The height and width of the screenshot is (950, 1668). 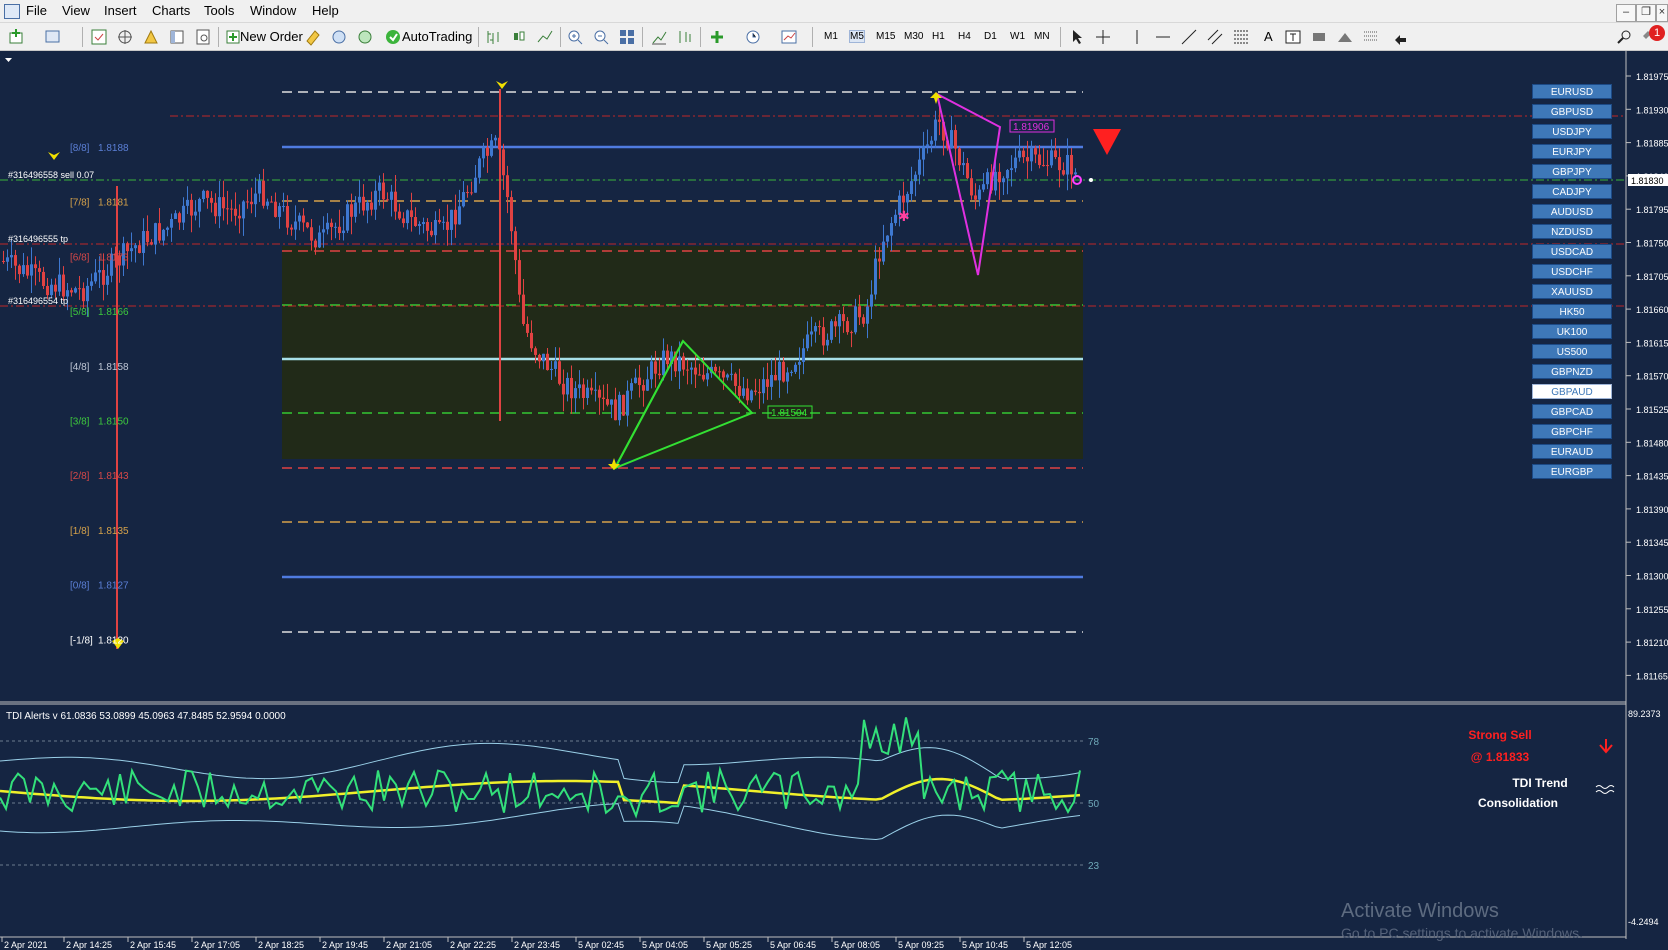 What do you see at coordinates (365, 37) in the screenshot?
I see `market-icon` at bounding box center [365, 37].